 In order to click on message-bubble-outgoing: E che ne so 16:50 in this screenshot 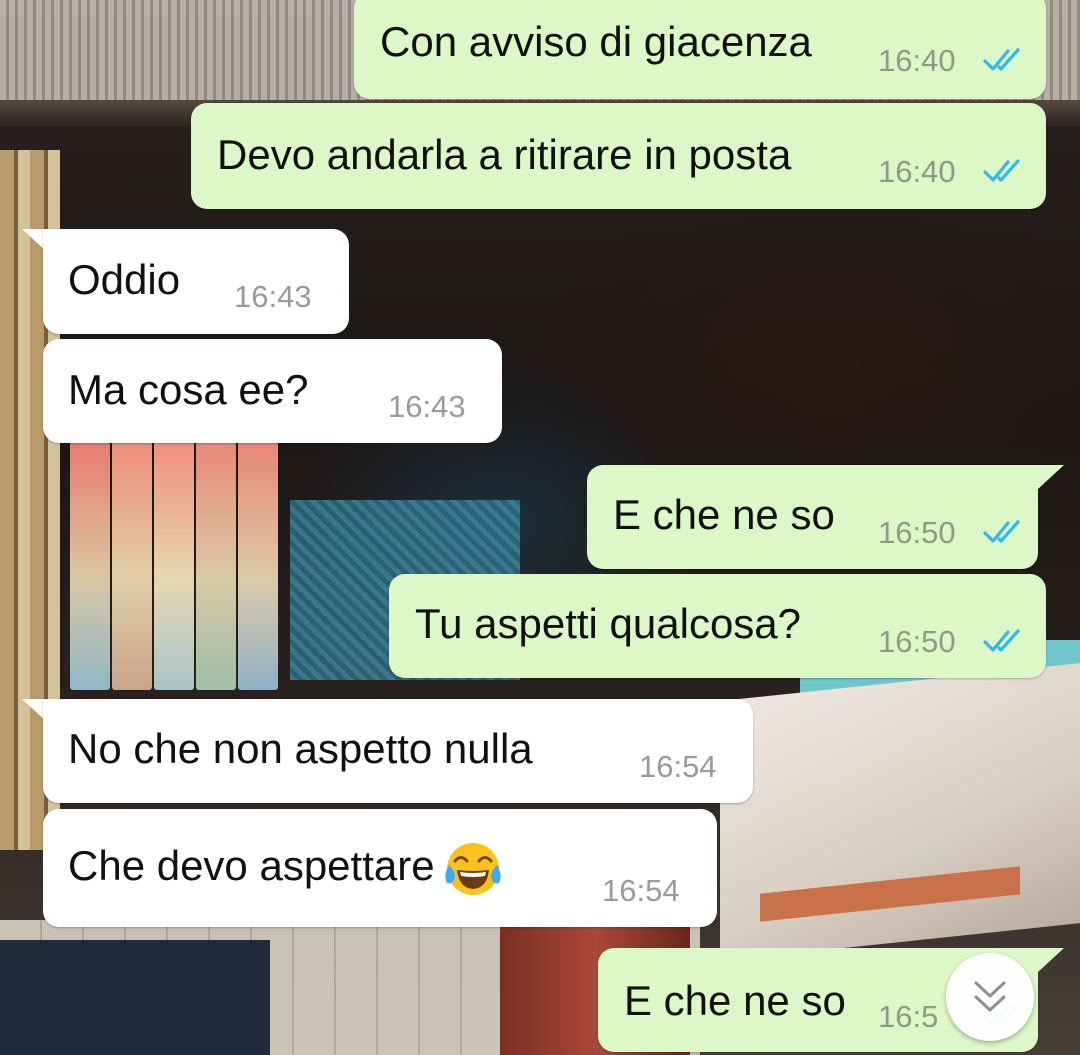, I will do `click(812, 517)`.